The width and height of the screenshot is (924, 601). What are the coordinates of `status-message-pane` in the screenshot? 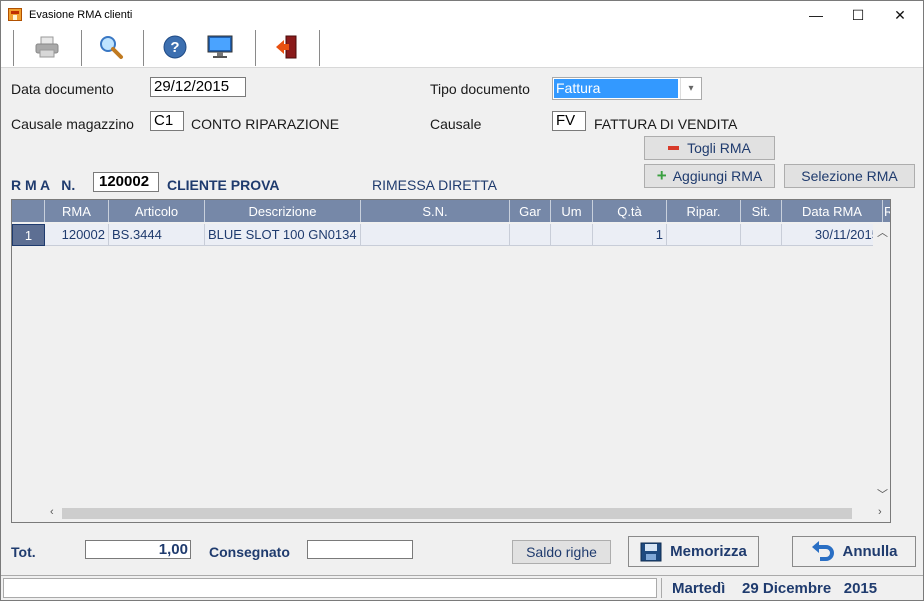 It's located at (330, 588).